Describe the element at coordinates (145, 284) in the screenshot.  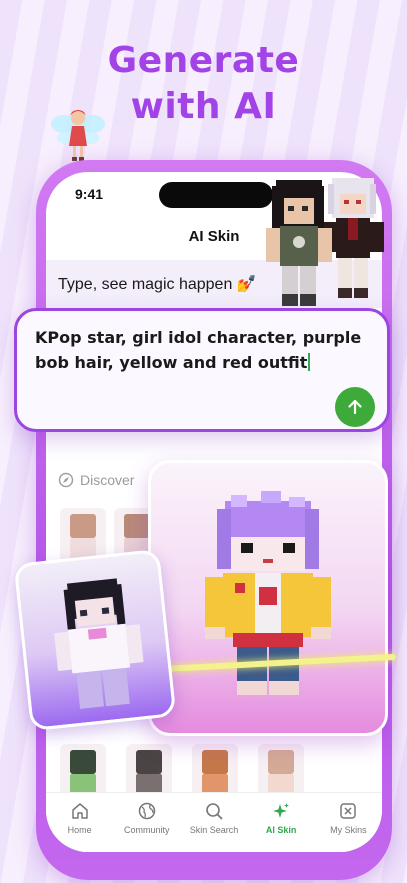
I see `prompt-hint-text: Type, see magic happen` at that location.